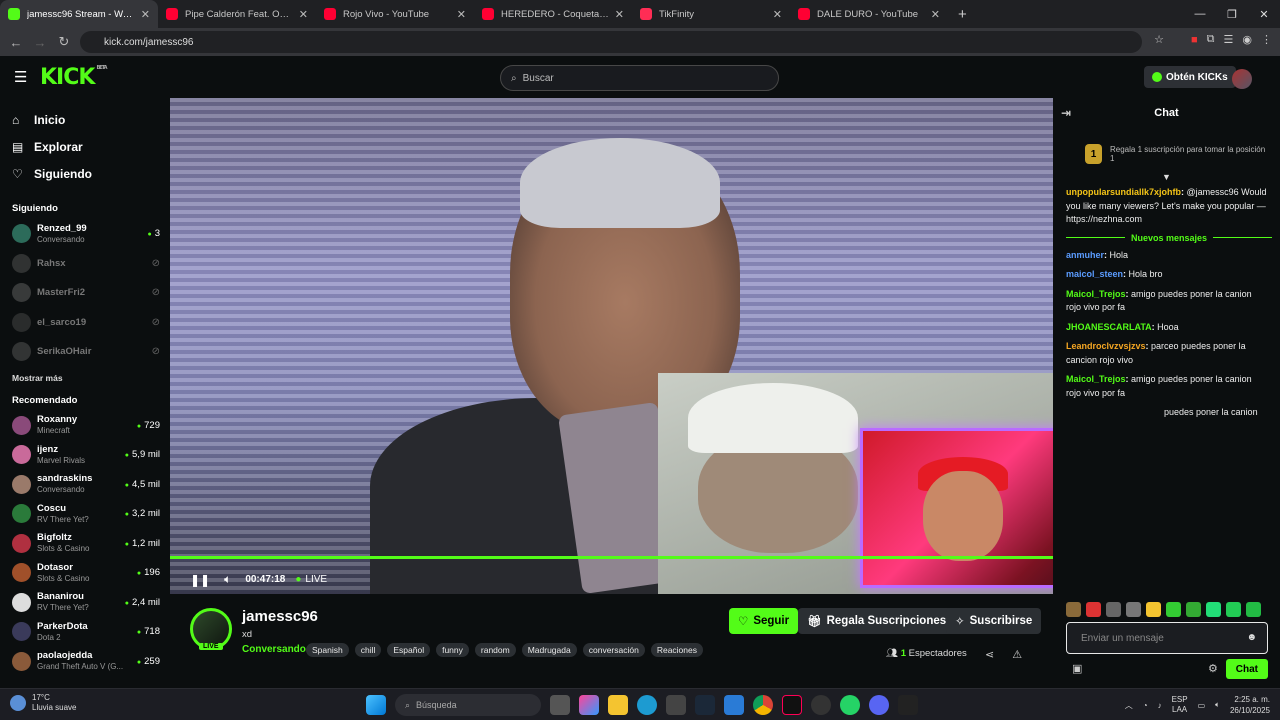 The height and width of the screenshot is (720, 1280). I want to click on chat-username: anmuher, so click(1085, 255).